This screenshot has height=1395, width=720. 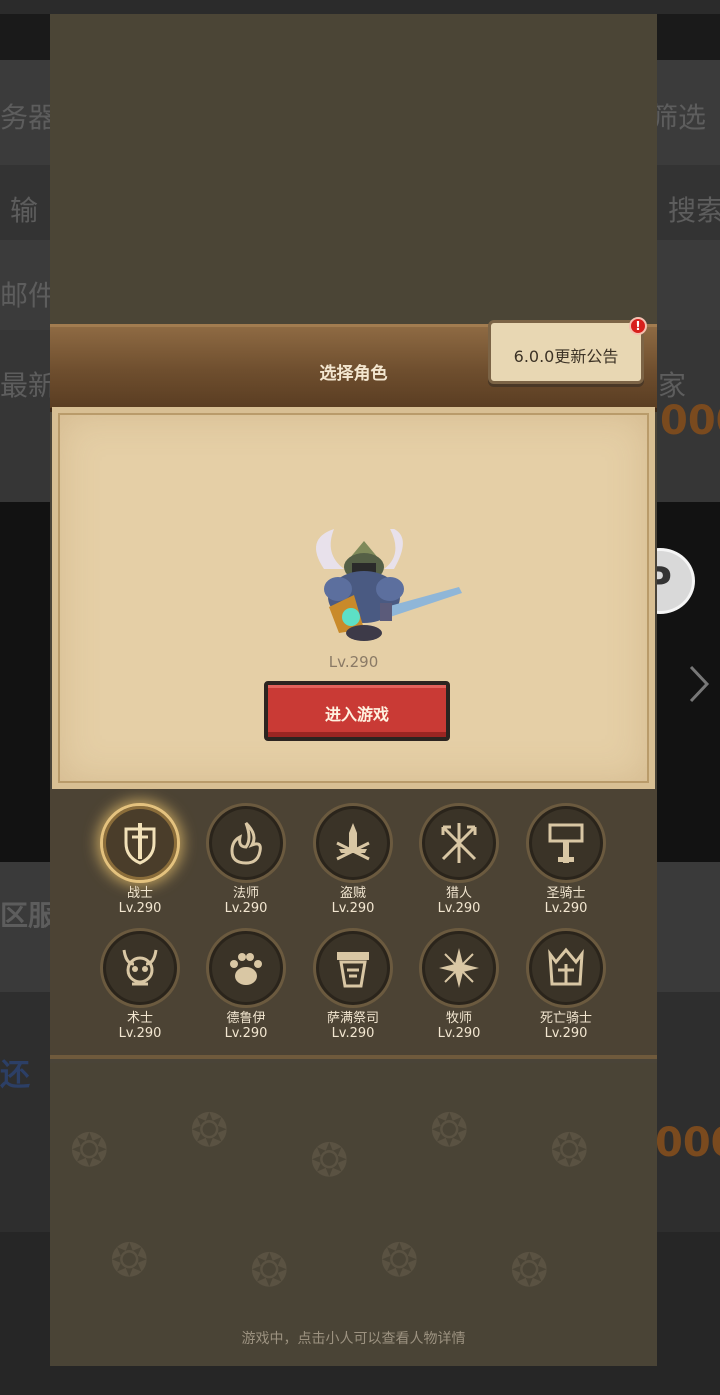 What do you see at coordinates (140, 844) in the screenshot?
I see `shield-sword-icon` at bounding box center [140, 844].